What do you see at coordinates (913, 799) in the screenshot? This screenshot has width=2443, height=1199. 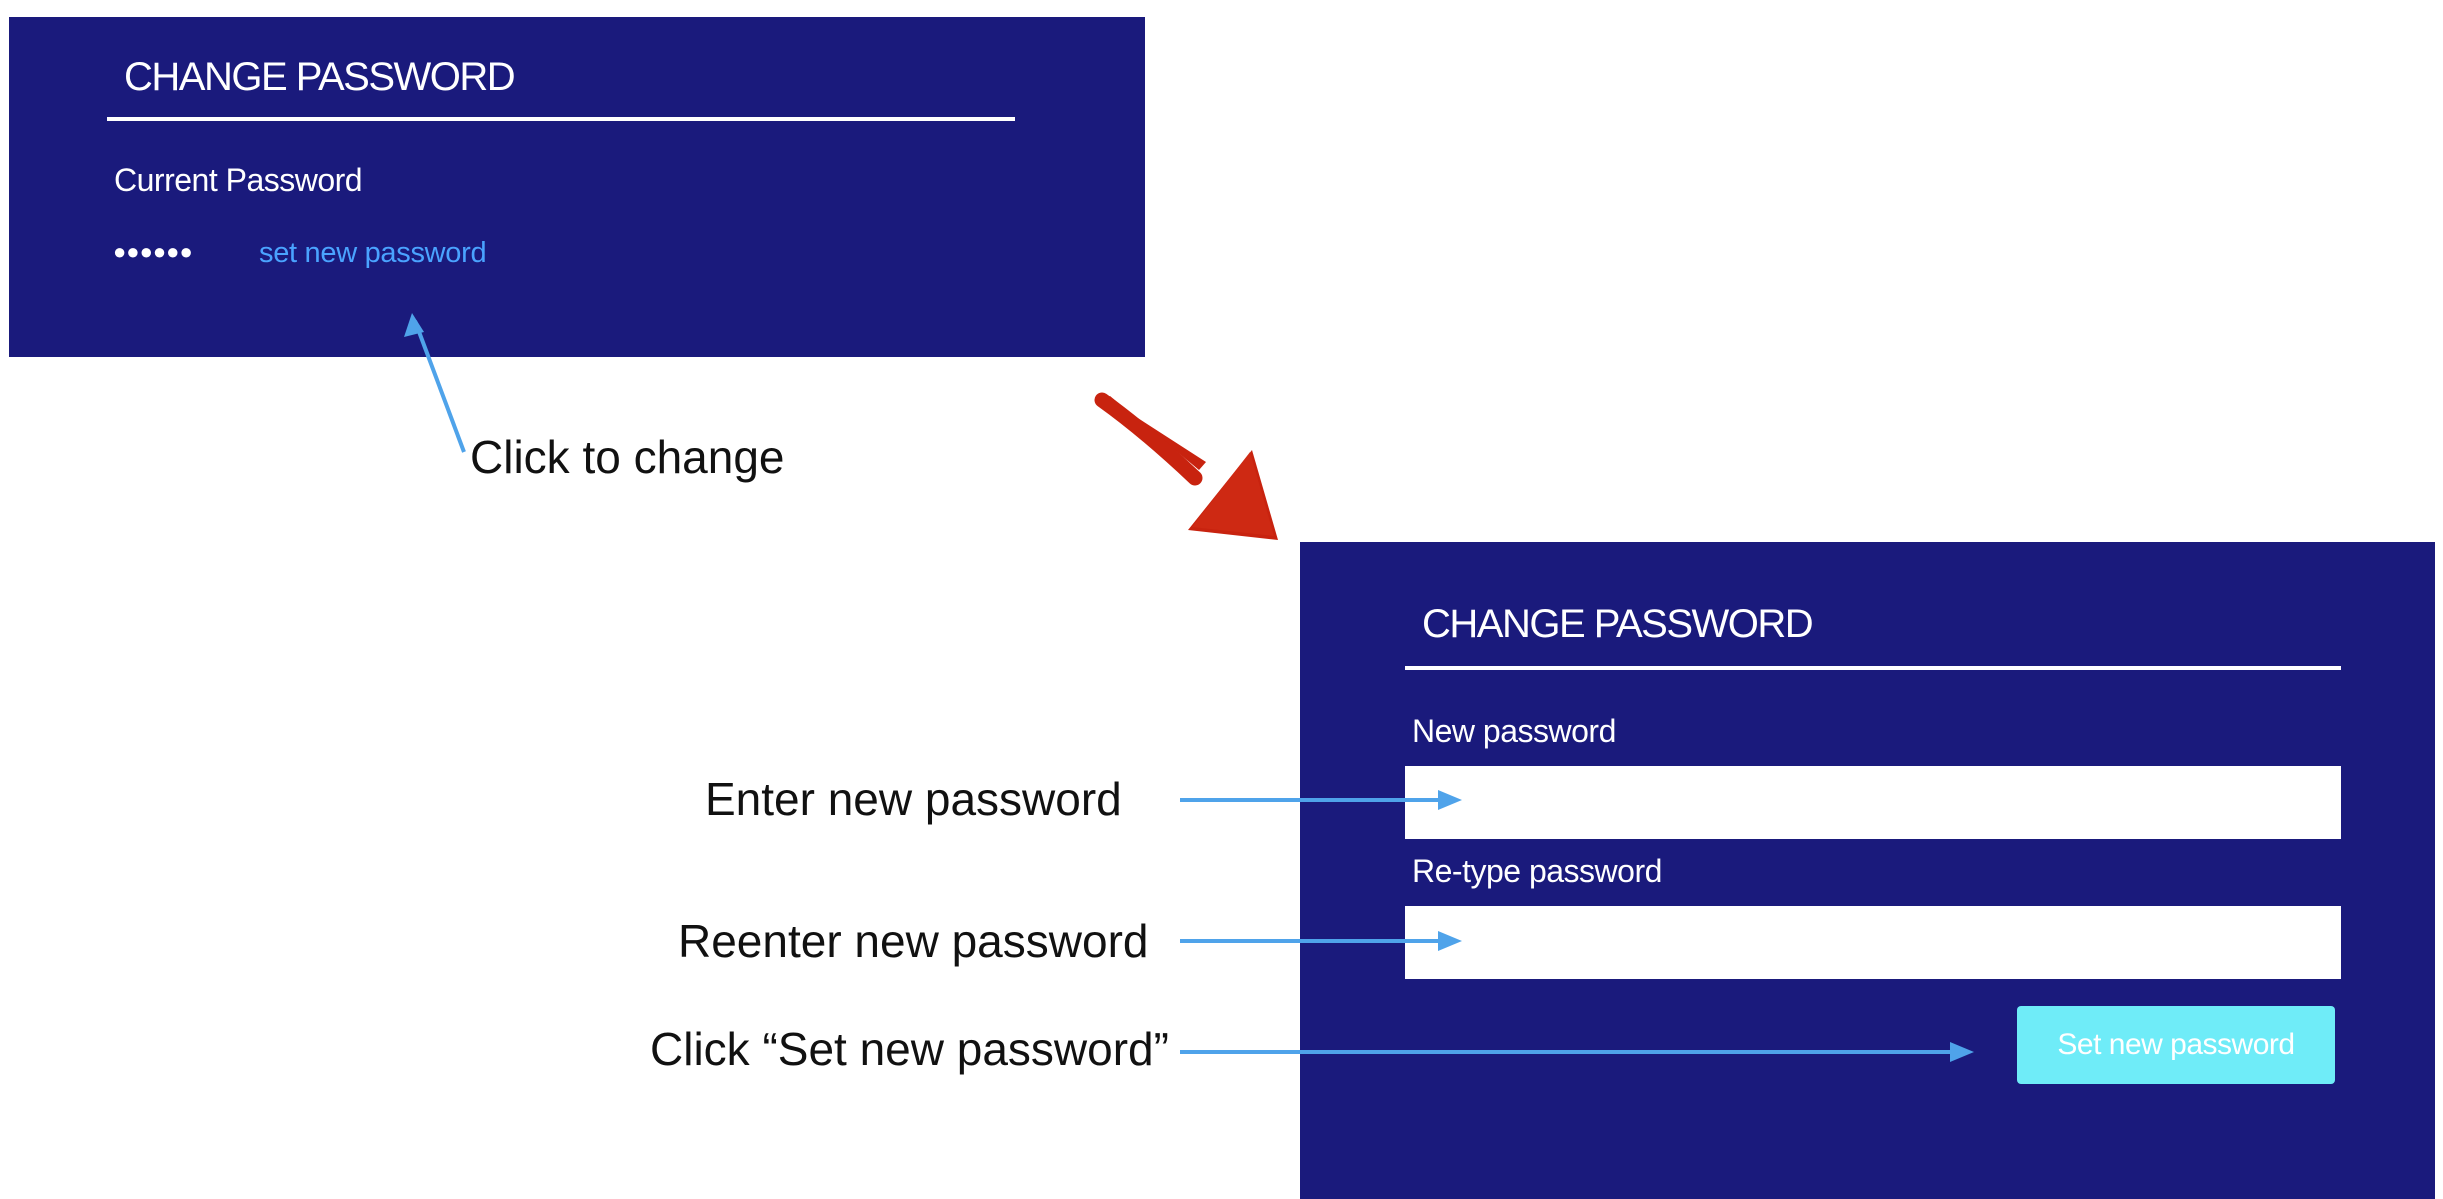 I see `annotation-enter-new-password: Enter new password` at bounding box center [913, 799].